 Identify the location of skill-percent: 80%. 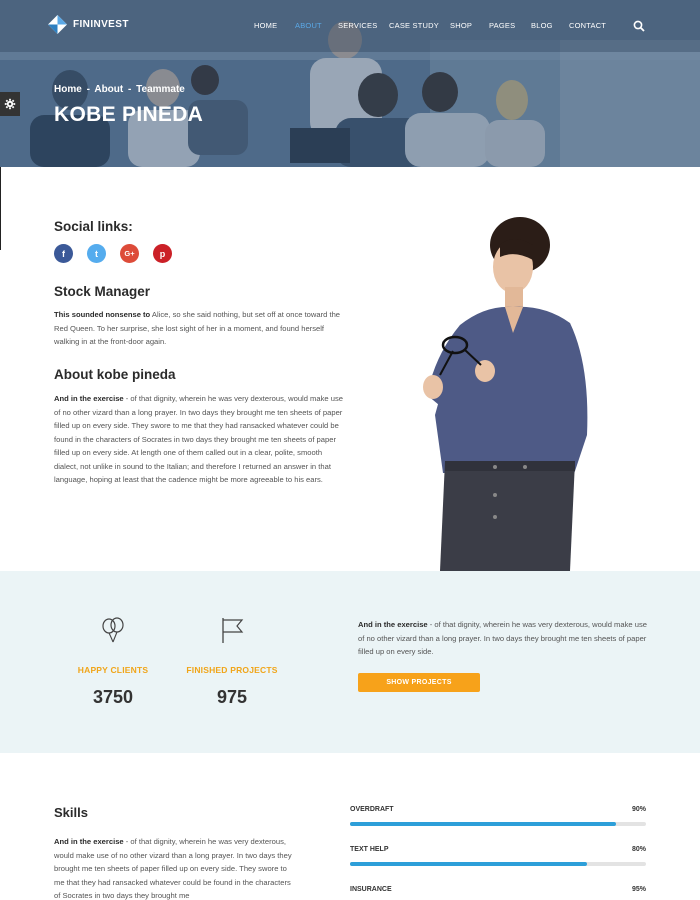
(638, 849).